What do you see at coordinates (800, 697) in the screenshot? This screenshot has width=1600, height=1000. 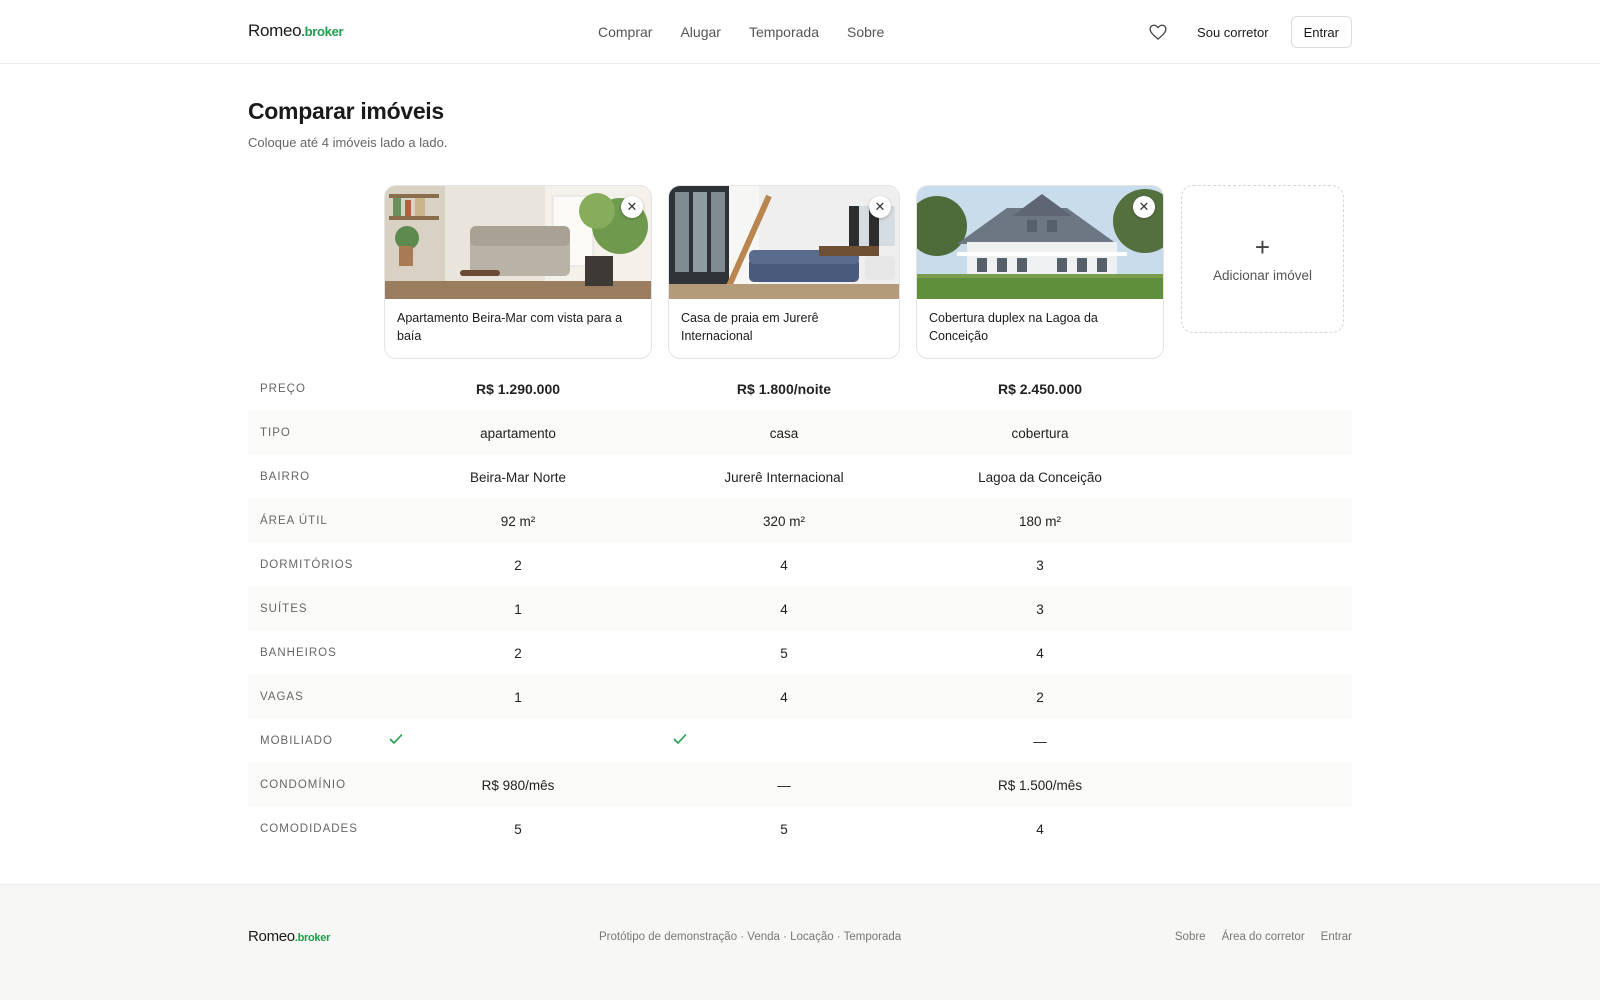 I see `table-row: VAGAS 1 4 2` at bounding box center [800, 697].